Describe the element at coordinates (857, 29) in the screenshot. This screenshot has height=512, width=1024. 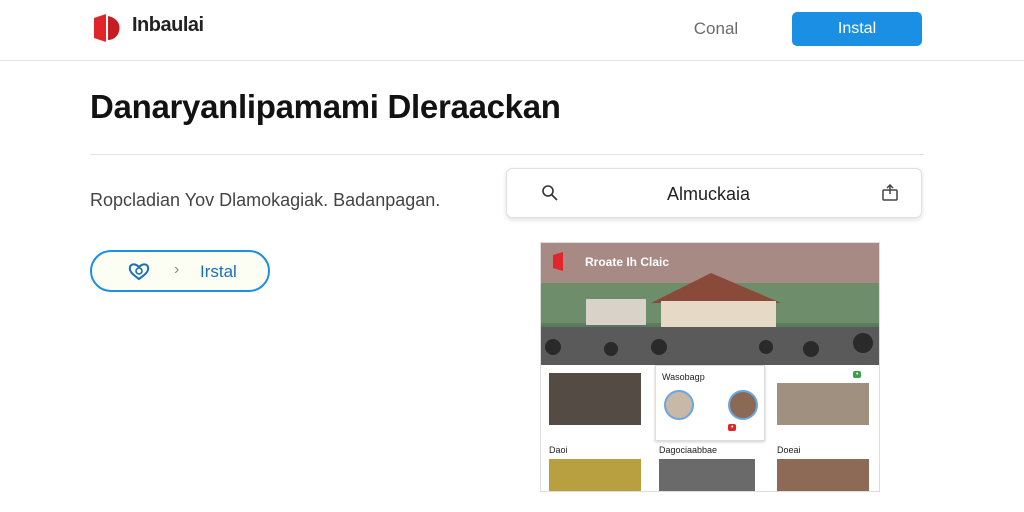
I see `install-button: Instal` at that location.